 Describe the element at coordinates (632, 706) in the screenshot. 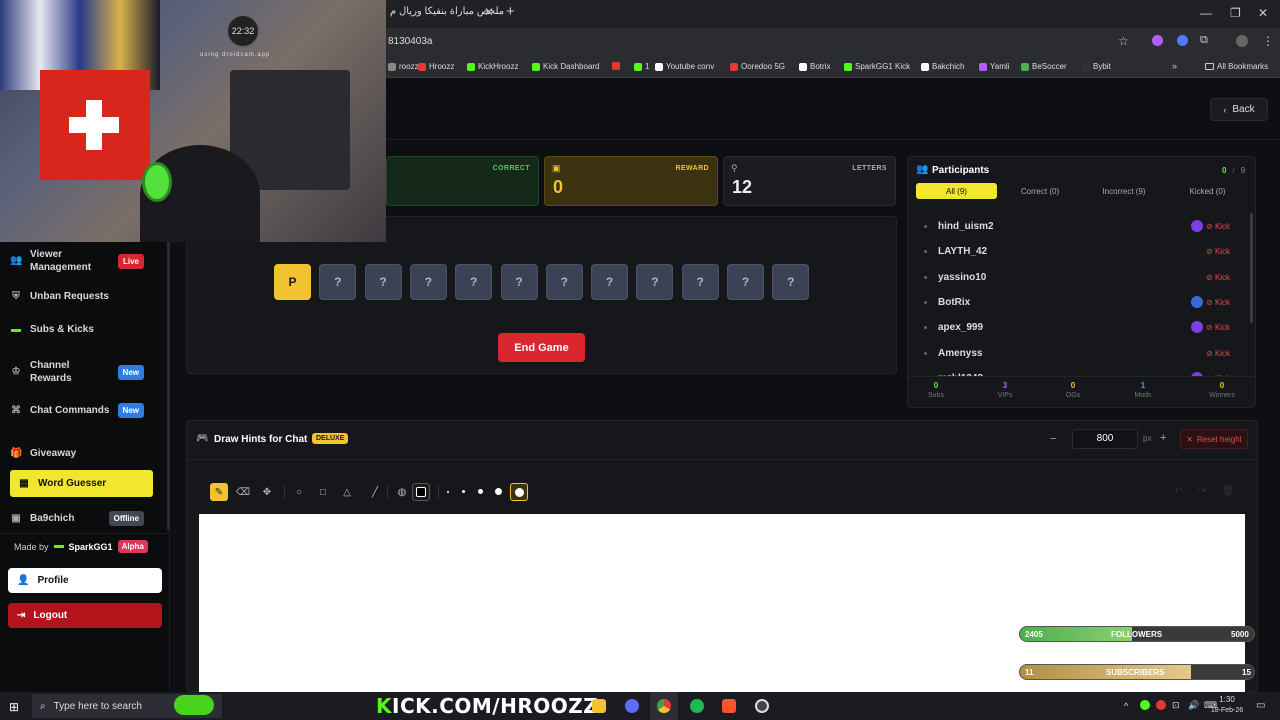

I see `app-icon` at that location.